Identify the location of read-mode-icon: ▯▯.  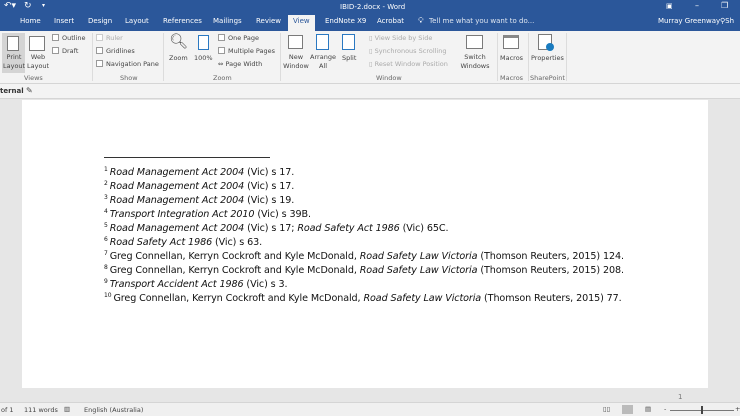
(606, 409).